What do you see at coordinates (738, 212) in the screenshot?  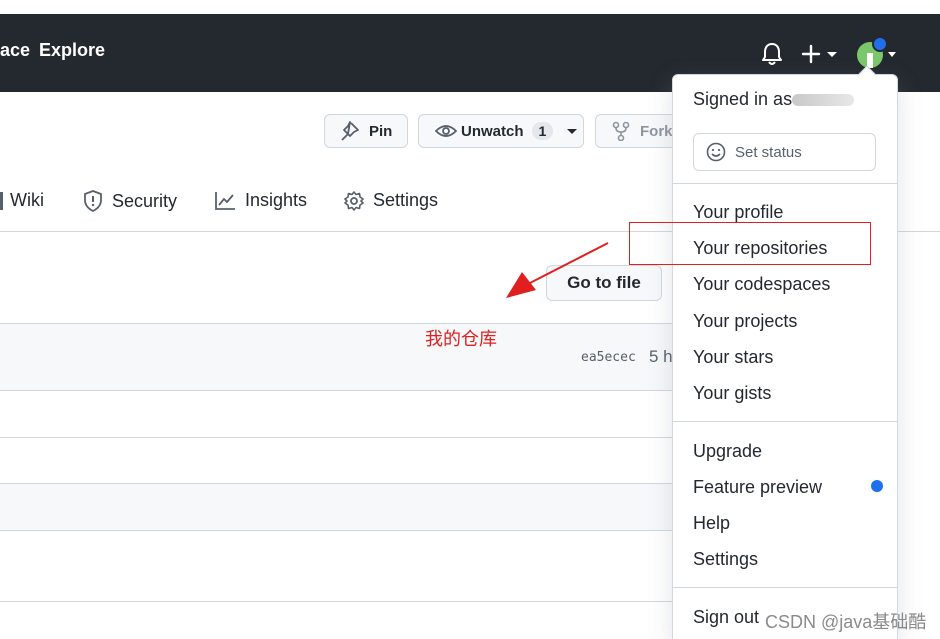 I see `menu-your-profile: Your profile` at bounding box center [738, 212].